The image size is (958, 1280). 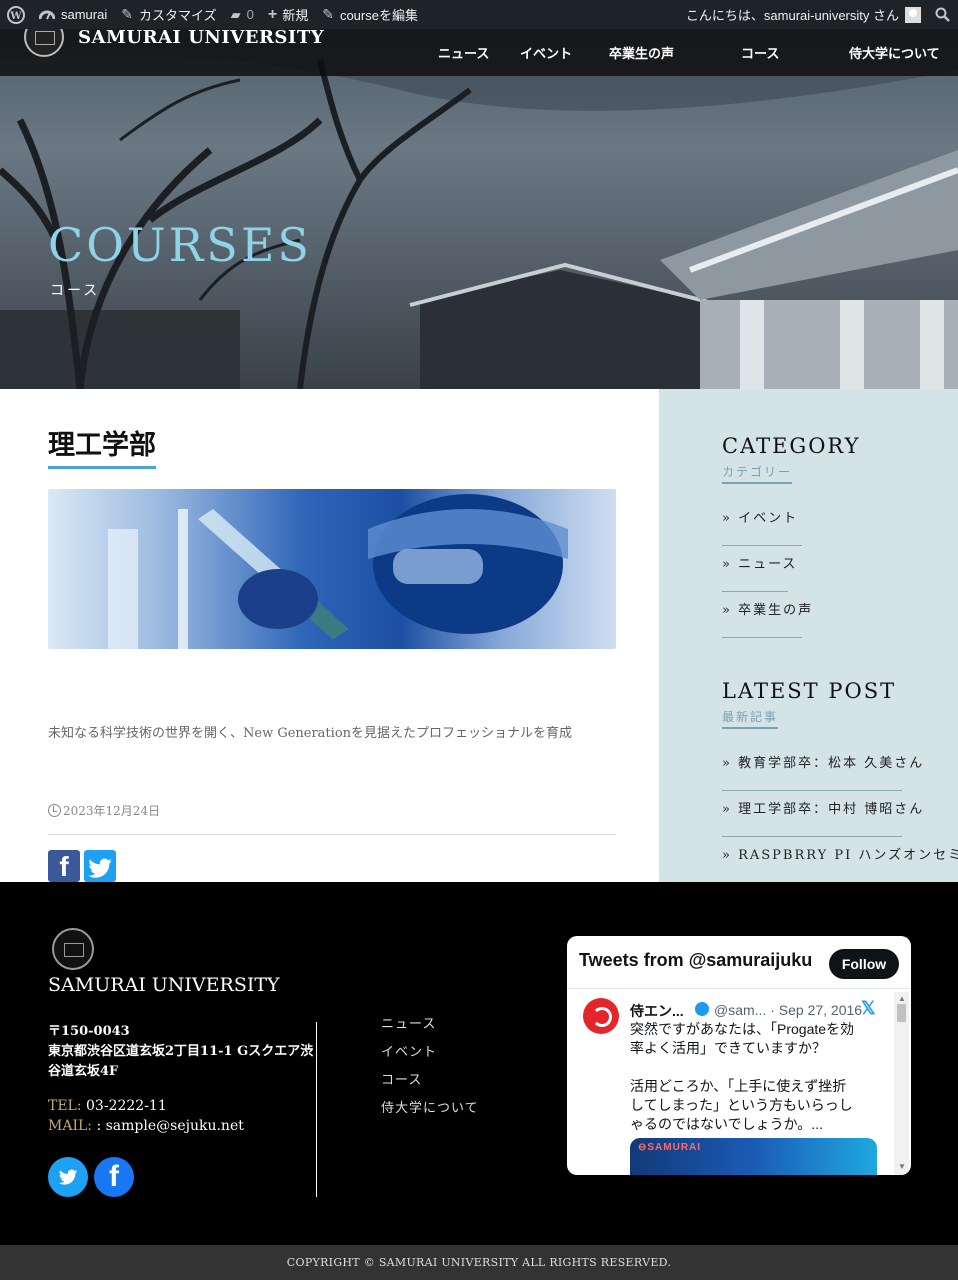 I want to click on admin-new-link: + 新規, so click(x=288, y=14).